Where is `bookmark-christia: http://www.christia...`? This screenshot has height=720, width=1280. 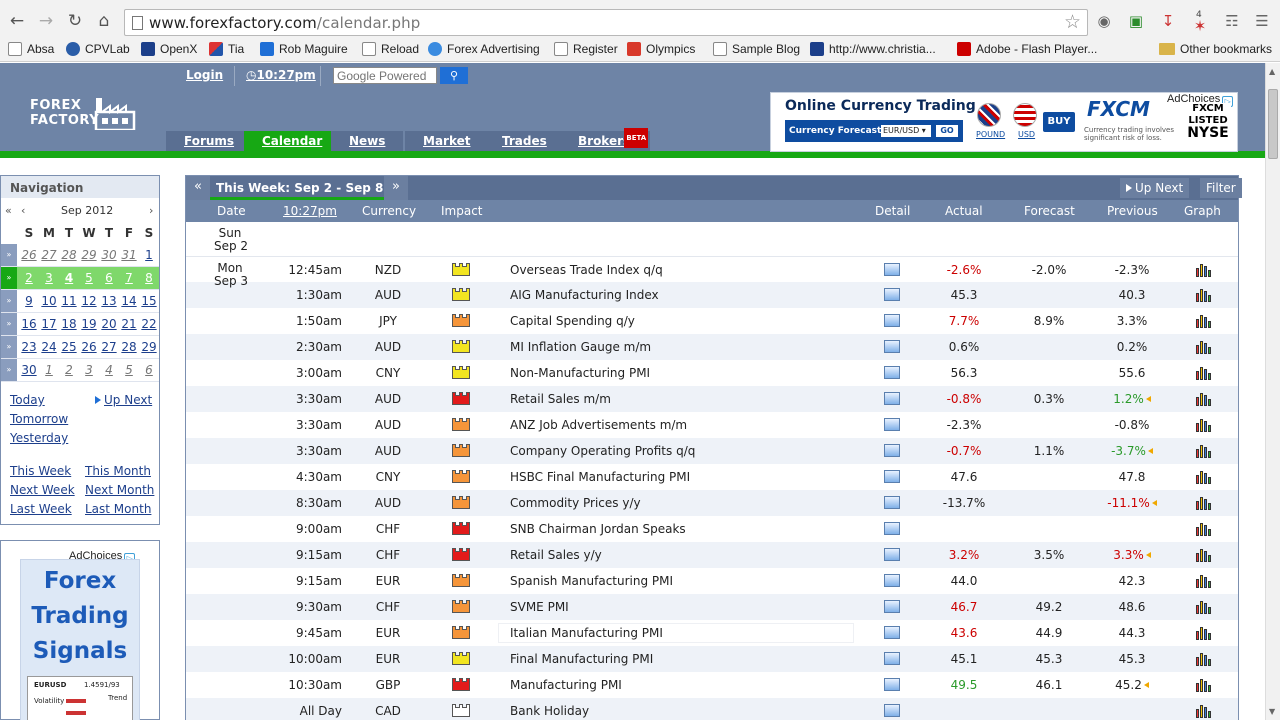
bookmark-christia: http://www.christia... is located at coordinates (873, 49).